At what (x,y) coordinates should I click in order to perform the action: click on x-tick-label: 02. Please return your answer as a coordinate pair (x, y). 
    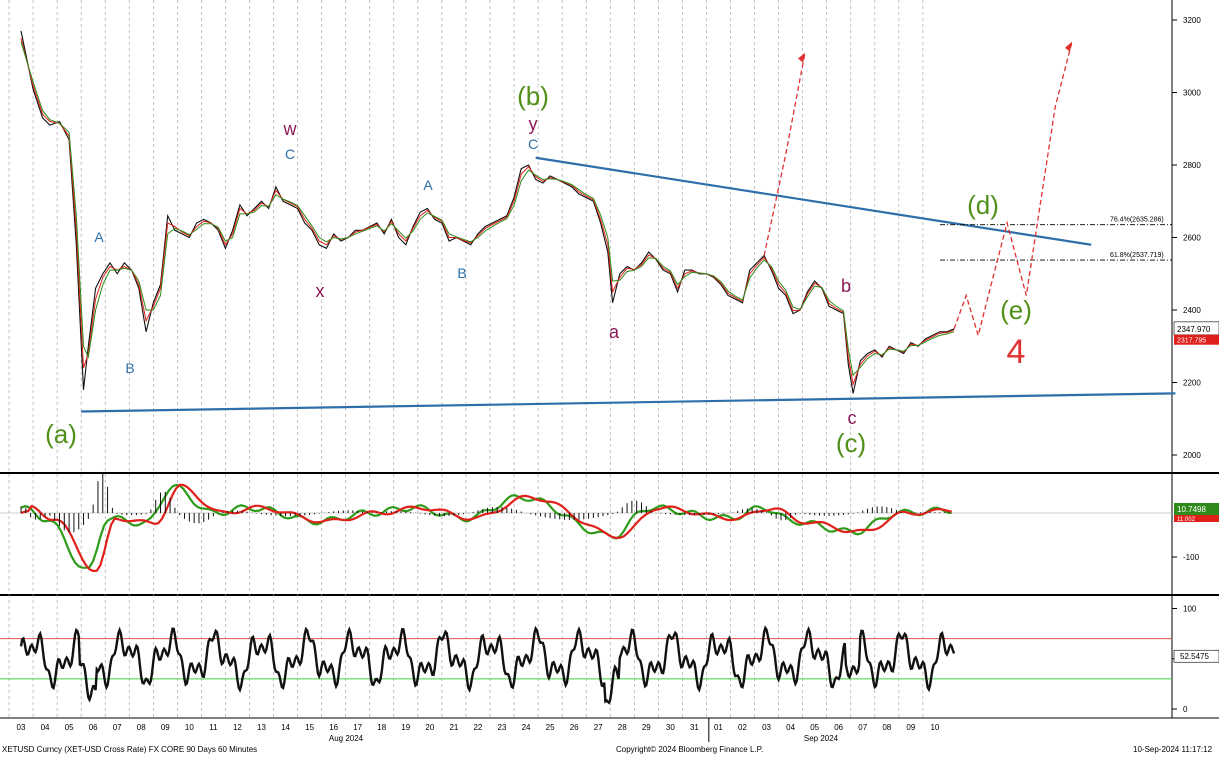
    Looking at the image, I should click on (742, 727).